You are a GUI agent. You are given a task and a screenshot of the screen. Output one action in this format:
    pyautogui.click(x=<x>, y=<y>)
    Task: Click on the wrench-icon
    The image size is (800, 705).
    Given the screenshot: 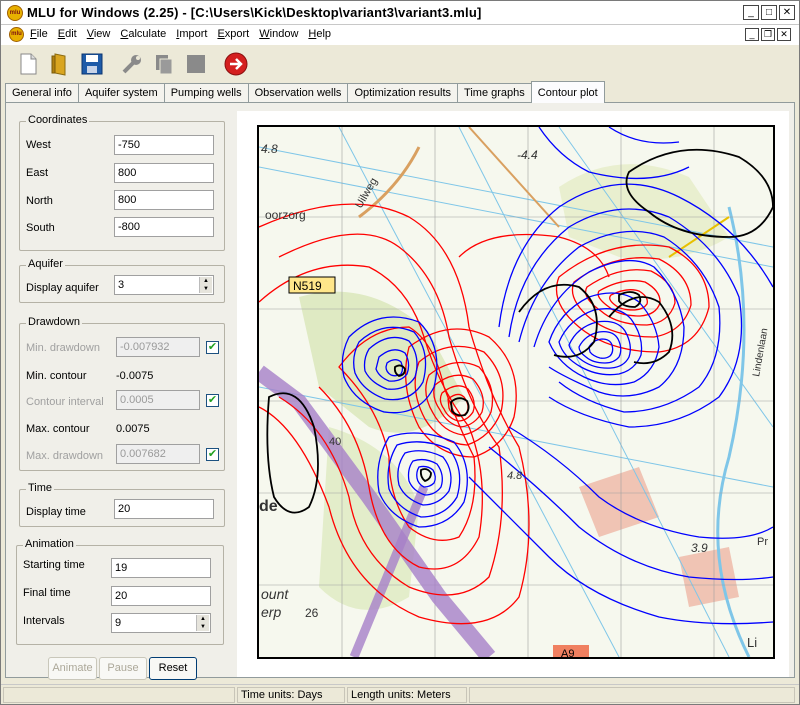 What is the action you would take?
    pyautogui.click(x=132, y=64)
    